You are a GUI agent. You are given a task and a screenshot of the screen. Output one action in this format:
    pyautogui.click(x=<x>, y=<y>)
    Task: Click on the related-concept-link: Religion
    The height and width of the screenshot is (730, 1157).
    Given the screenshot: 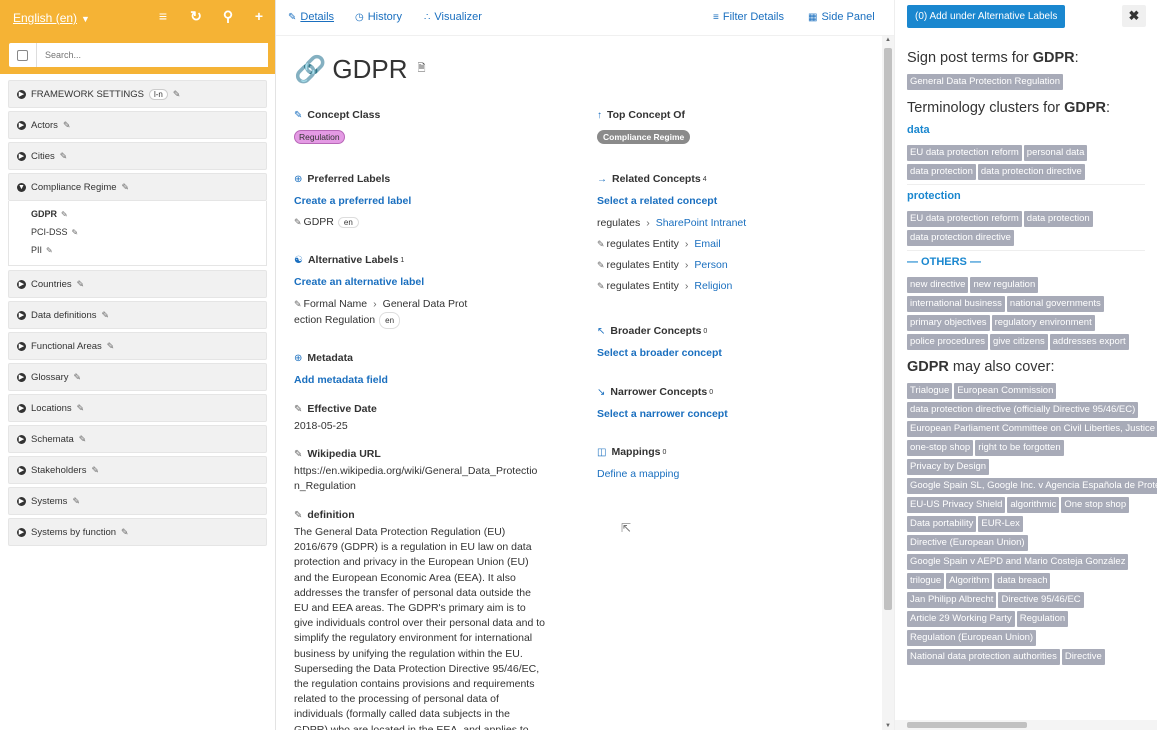 What is the action you would take?
    pyautogui.click(x=713, y=286)
    